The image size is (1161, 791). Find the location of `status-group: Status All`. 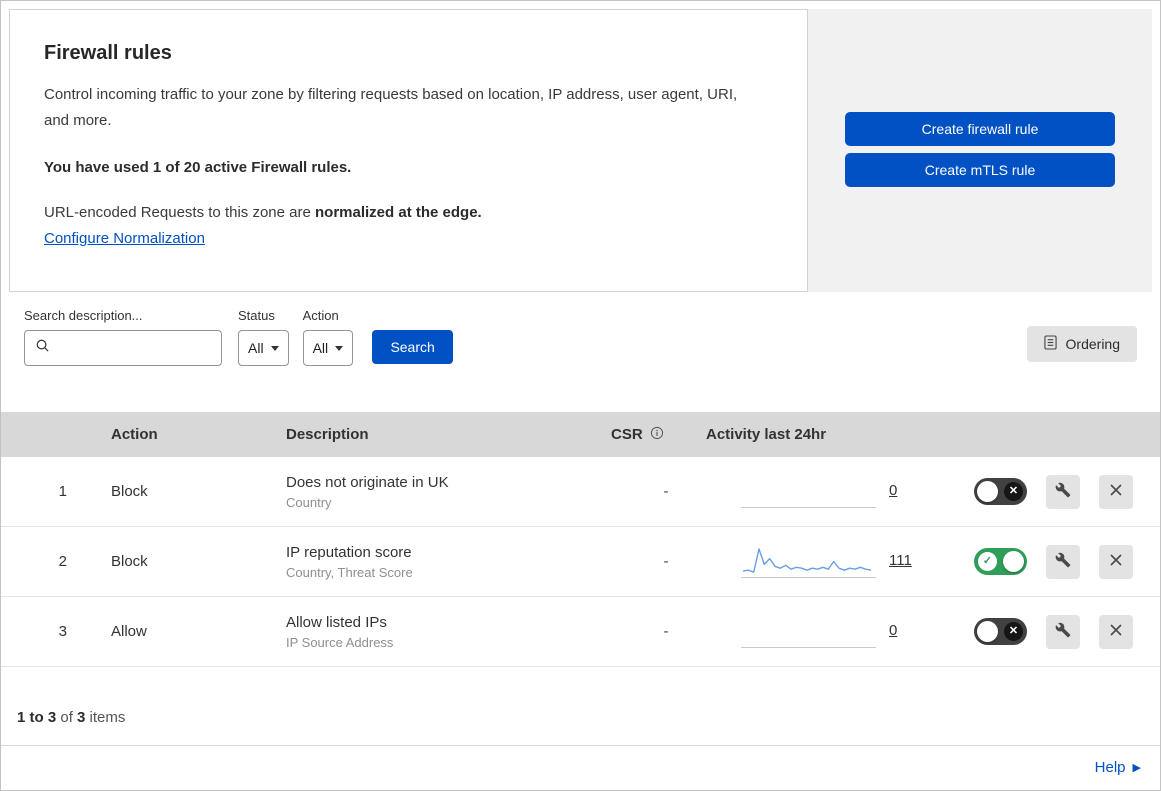

status-group: Status All is located at coordinates (263, 337).